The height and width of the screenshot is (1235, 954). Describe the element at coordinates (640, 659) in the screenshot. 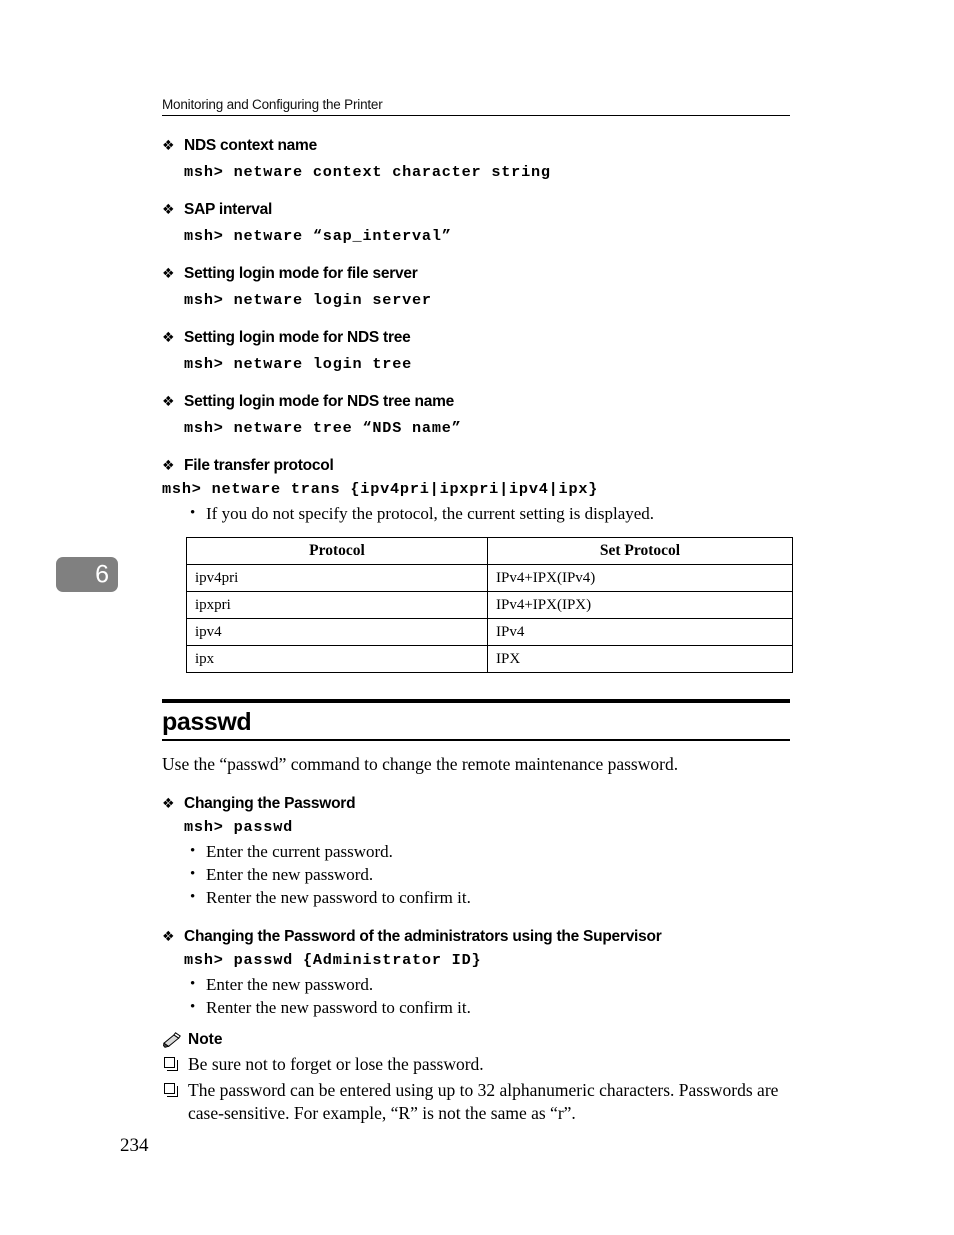

I see `cell-set-protocol: IPX` at that location.